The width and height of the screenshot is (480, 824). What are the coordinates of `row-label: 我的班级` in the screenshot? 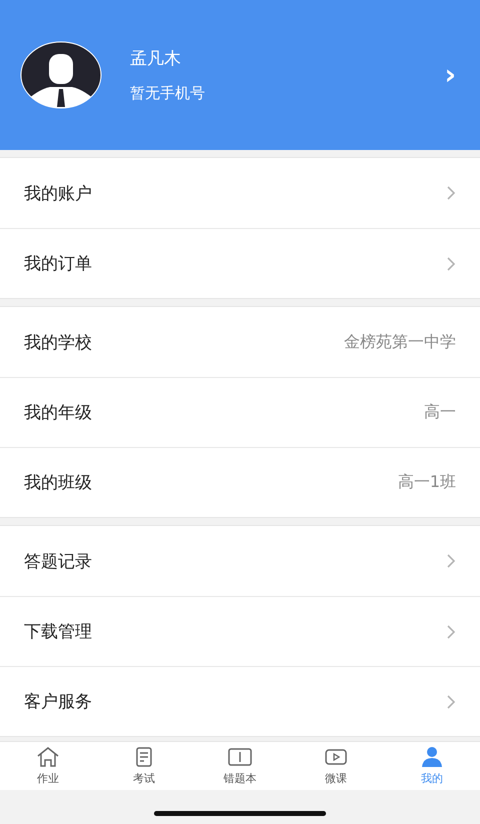 It's located at (58, 483).